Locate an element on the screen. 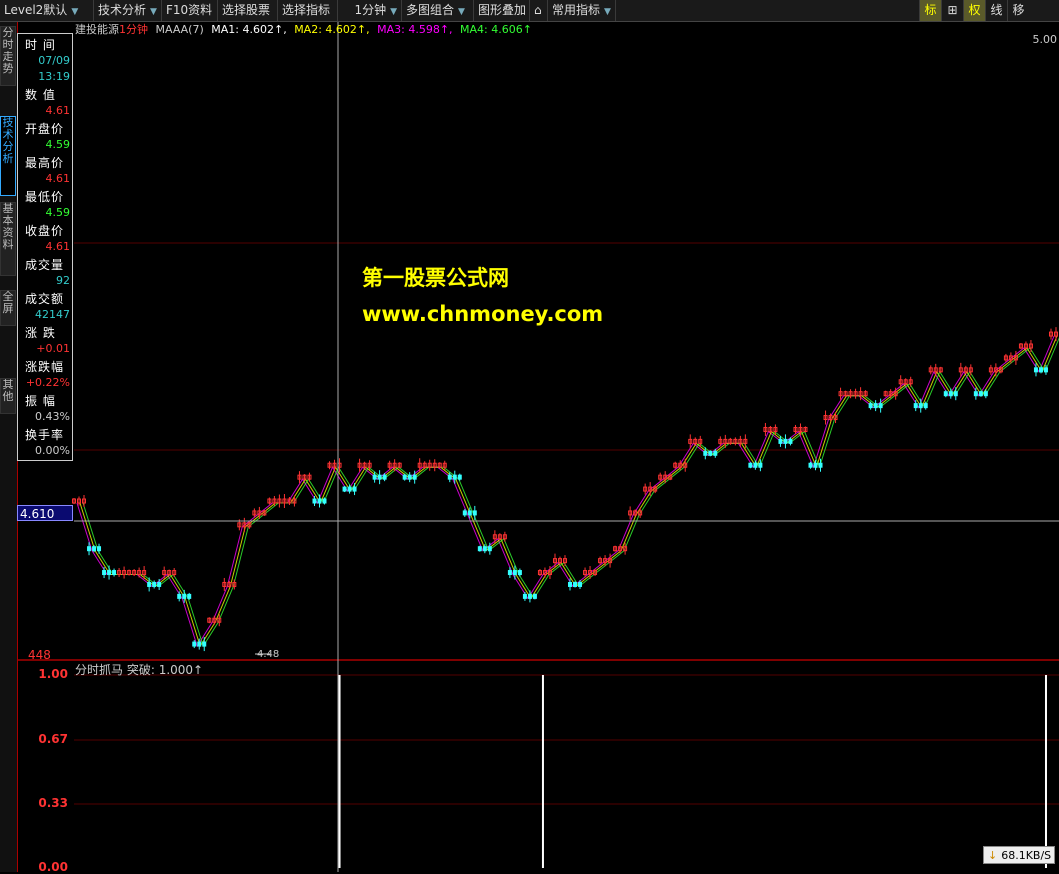 This screenshot has width=1059, height=874. sub-y-tick: 0.67 is located at coordinates (53, 739).